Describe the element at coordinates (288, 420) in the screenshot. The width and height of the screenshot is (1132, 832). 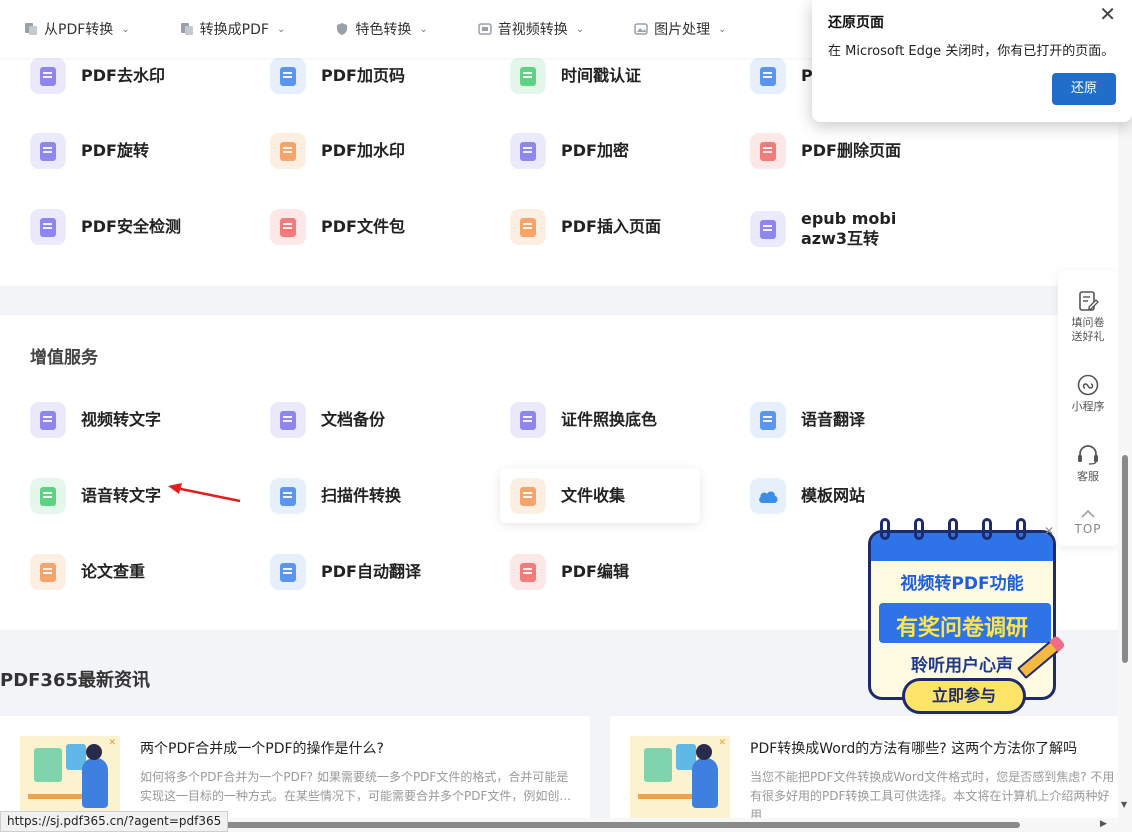
I see `backup-icon` at that location.